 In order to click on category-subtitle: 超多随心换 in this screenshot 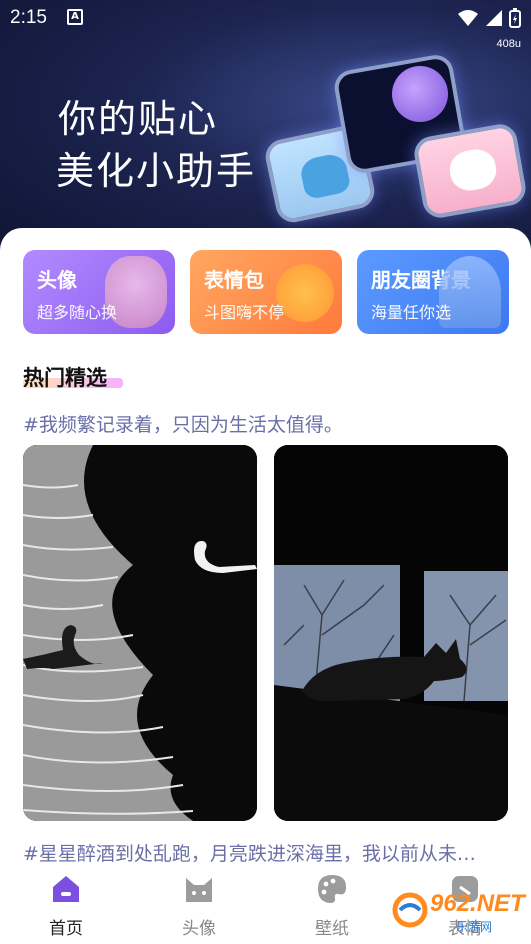, I will do `click(77, 312)`.